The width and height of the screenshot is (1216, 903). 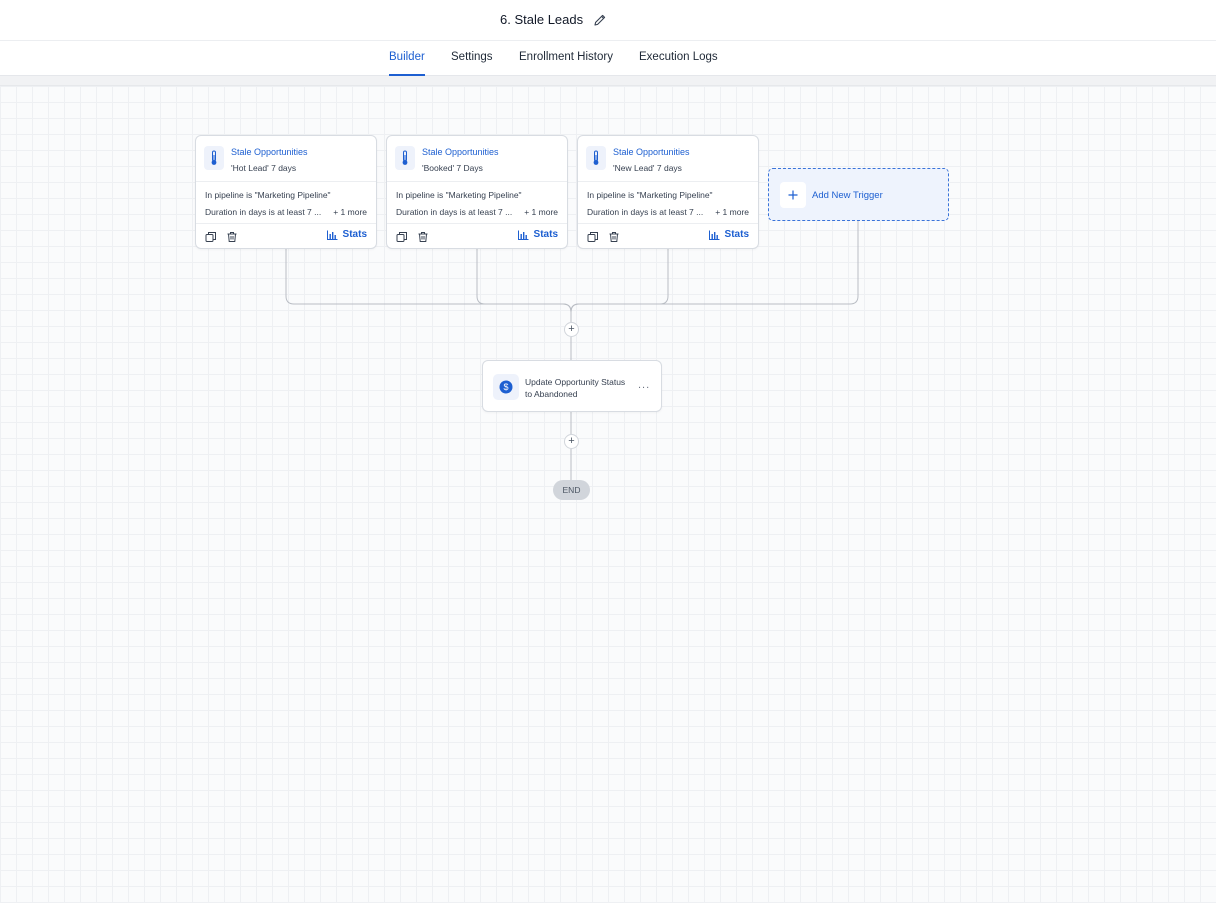 What do you see at coordinates (407, 63) in the screenshot?
I see `tab-builder: Builder` at bounding box center [407, 63].